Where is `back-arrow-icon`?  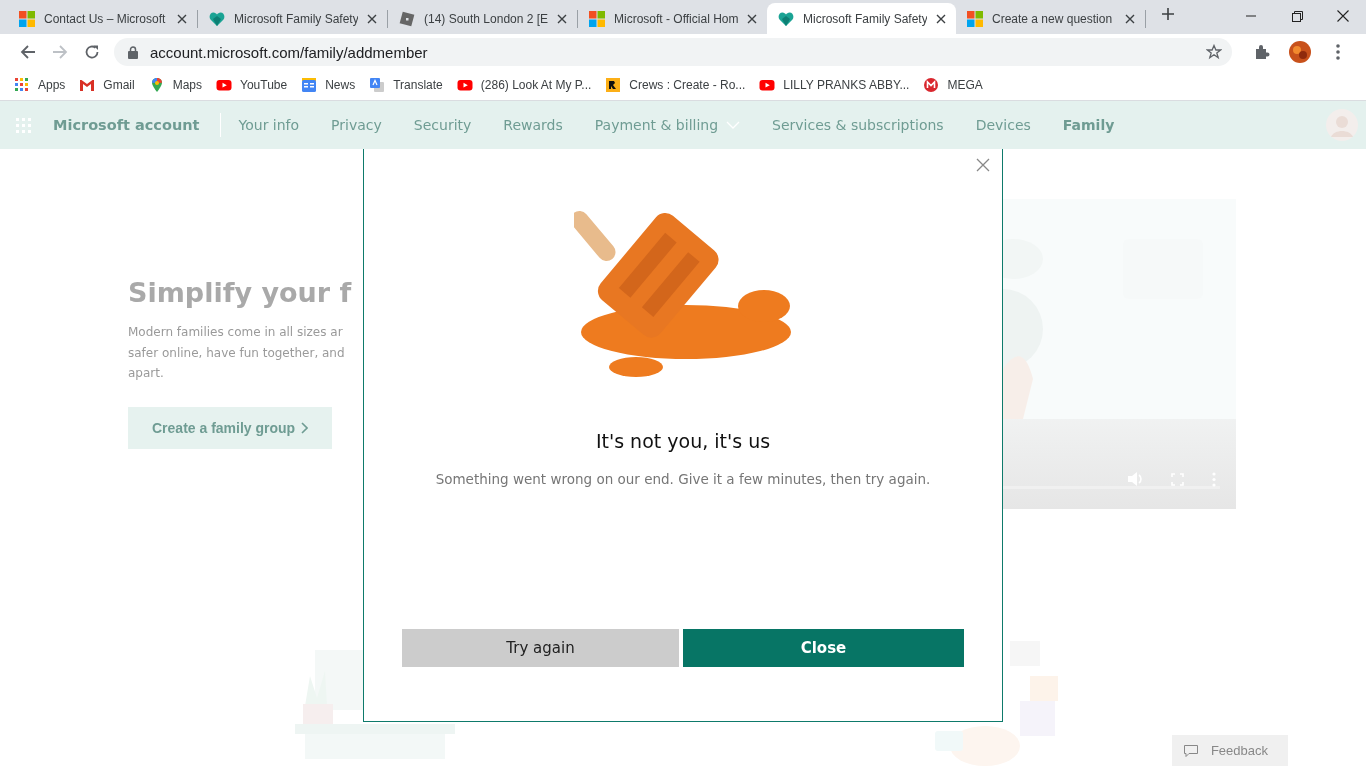 back-arrow-icon is located at coordinates (28, 52).